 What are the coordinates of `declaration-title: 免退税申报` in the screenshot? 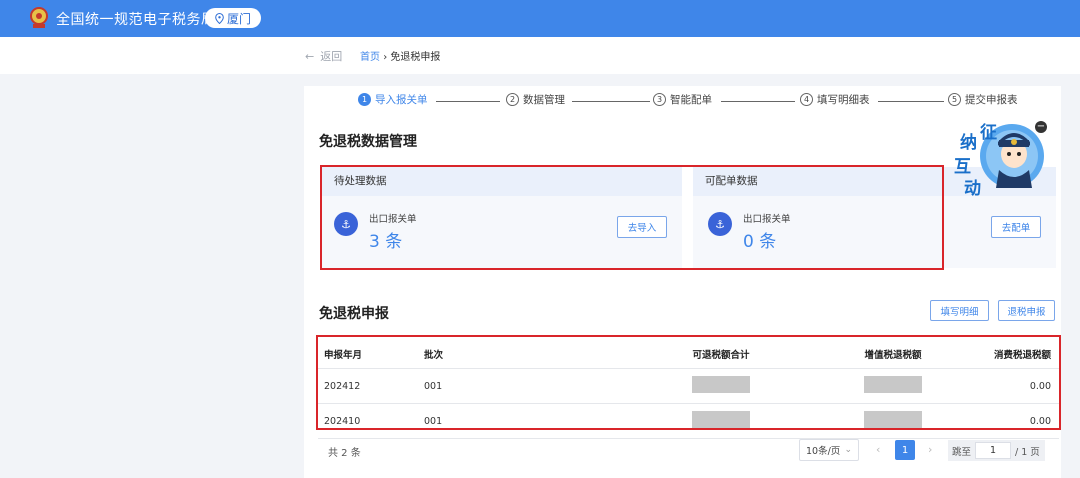 It's located at (354, 314).